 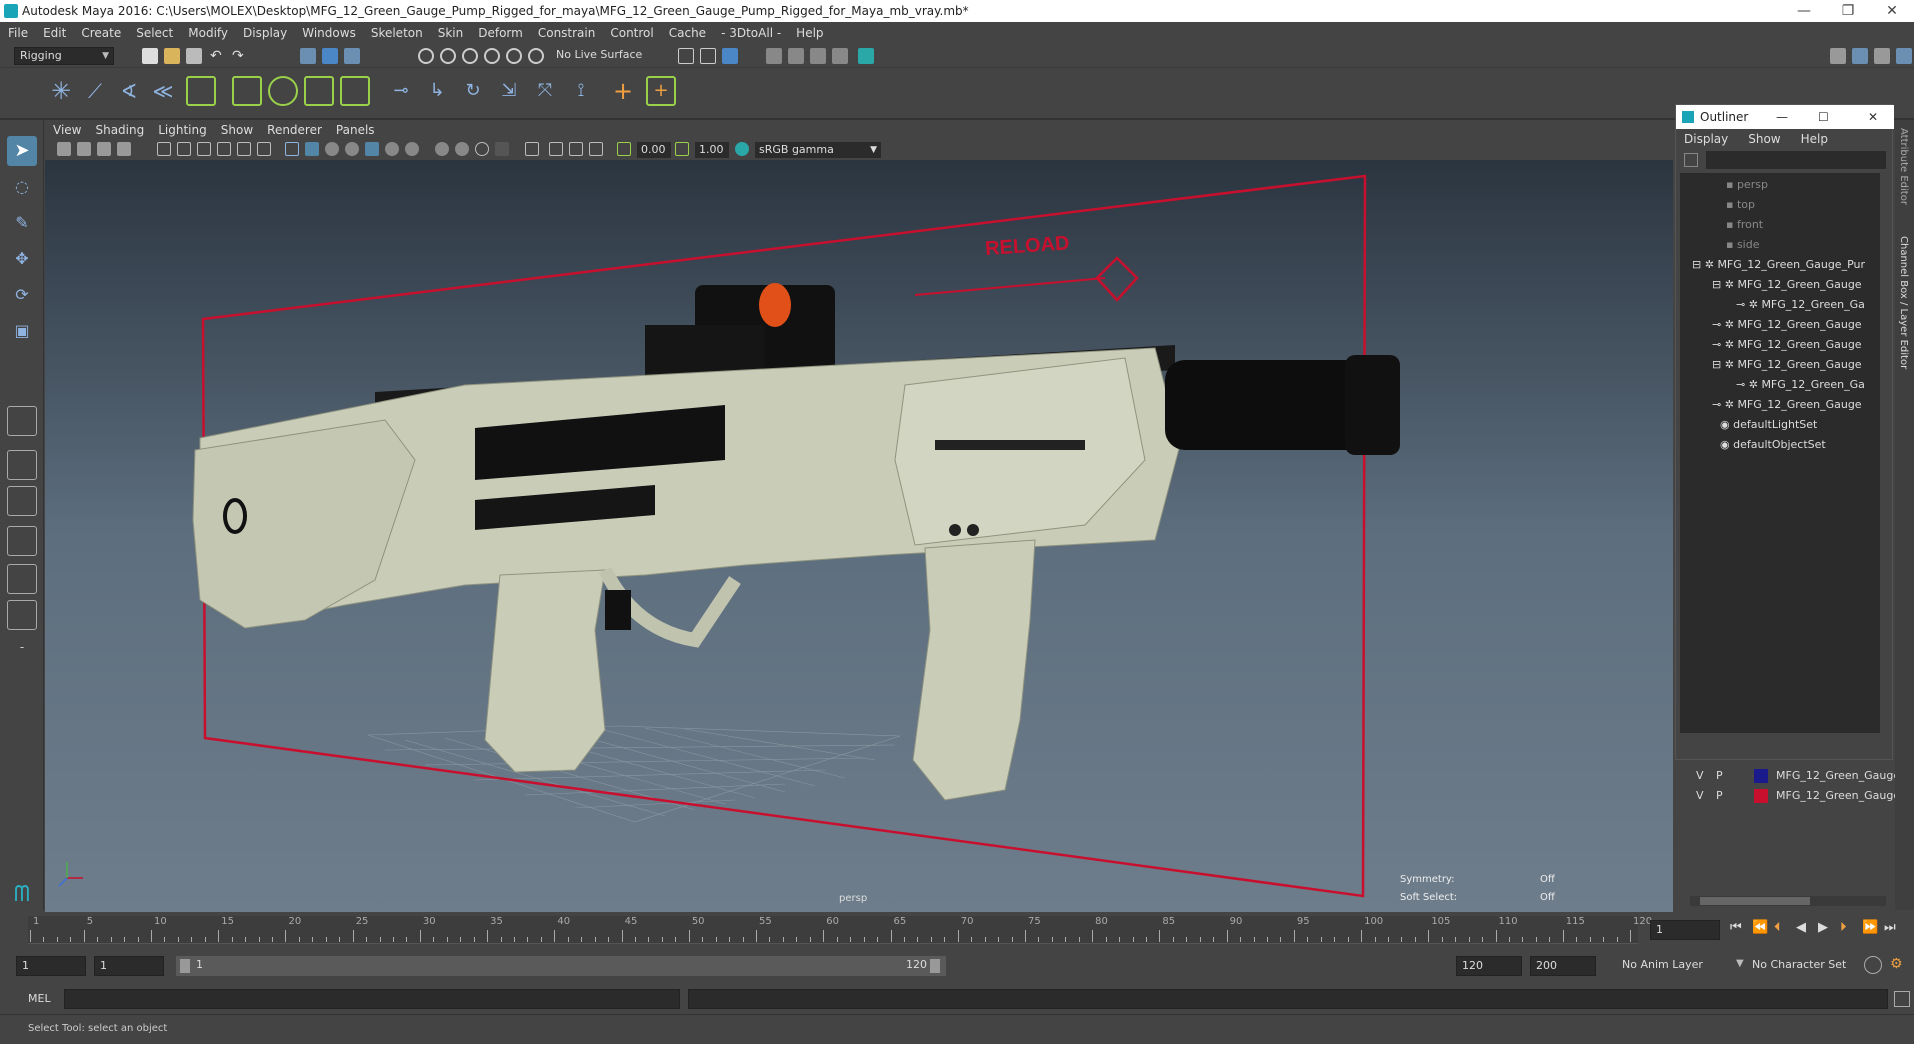 What do you see at coordinates (329, 33) in the screenshot?
I see `menu-windows: Windows` at bounding box center [329, 33].